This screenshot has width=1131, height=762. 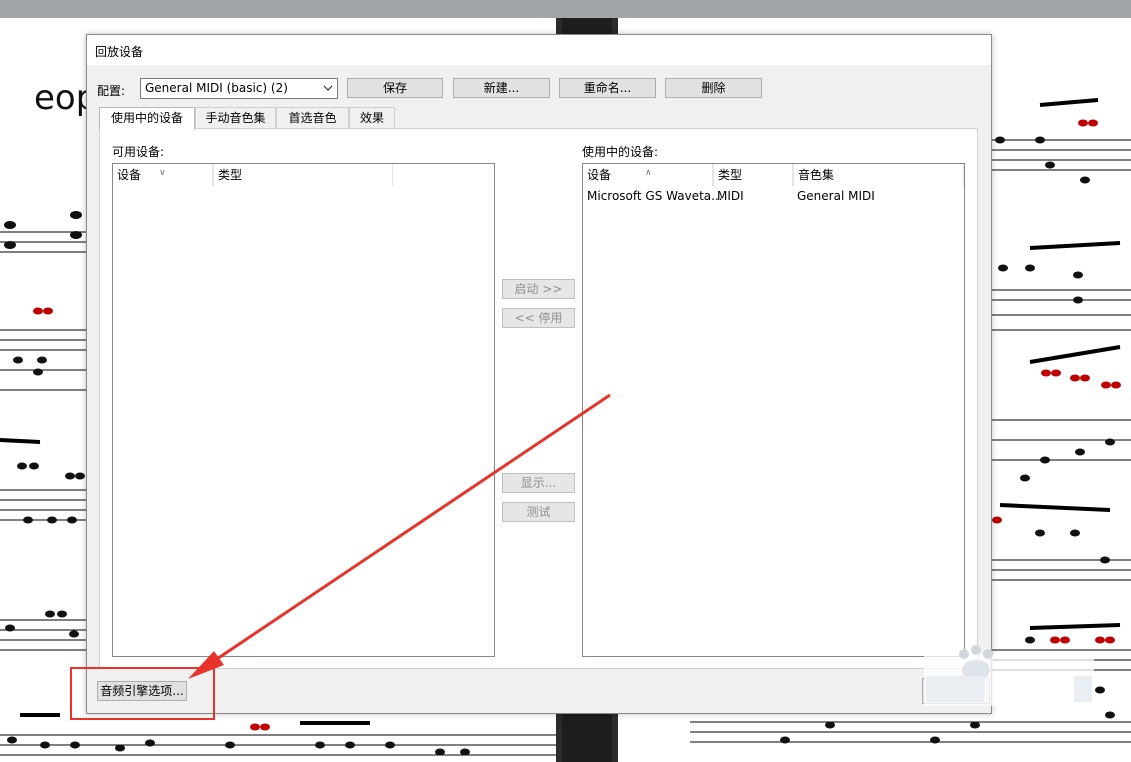 What do you see at coordinates (312, 118) in the screenshot?
I see `tab-preferred-sounds: 首选音色` at bounding box center [312, 118].